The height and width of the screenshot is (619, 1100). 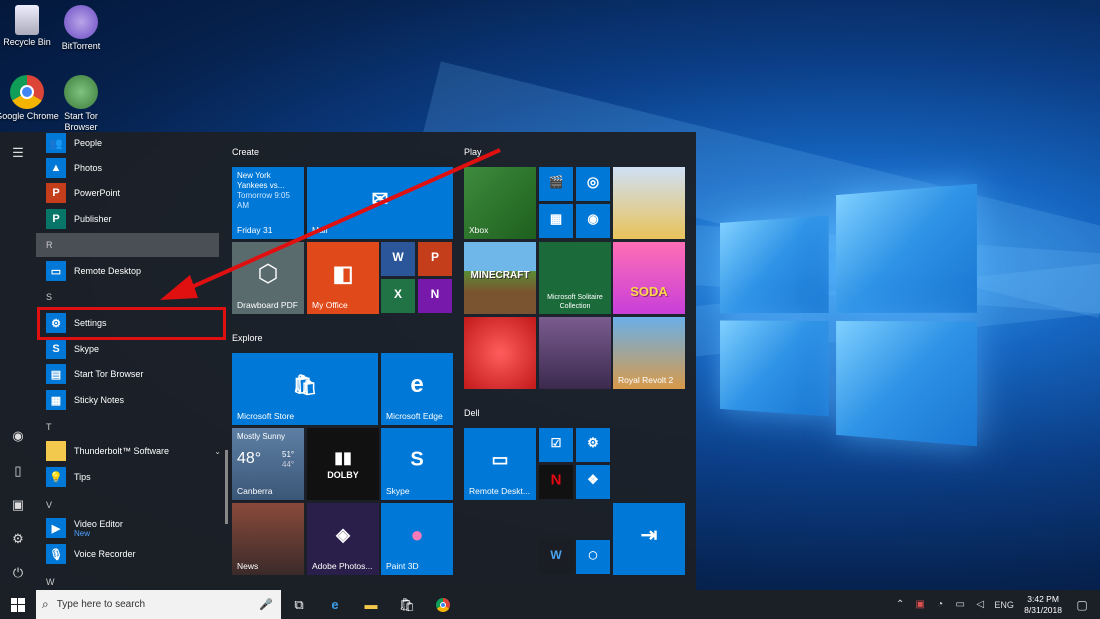 I want to click on tile-paint-3d: ● Paint 3D, so click(x=417, y=539).